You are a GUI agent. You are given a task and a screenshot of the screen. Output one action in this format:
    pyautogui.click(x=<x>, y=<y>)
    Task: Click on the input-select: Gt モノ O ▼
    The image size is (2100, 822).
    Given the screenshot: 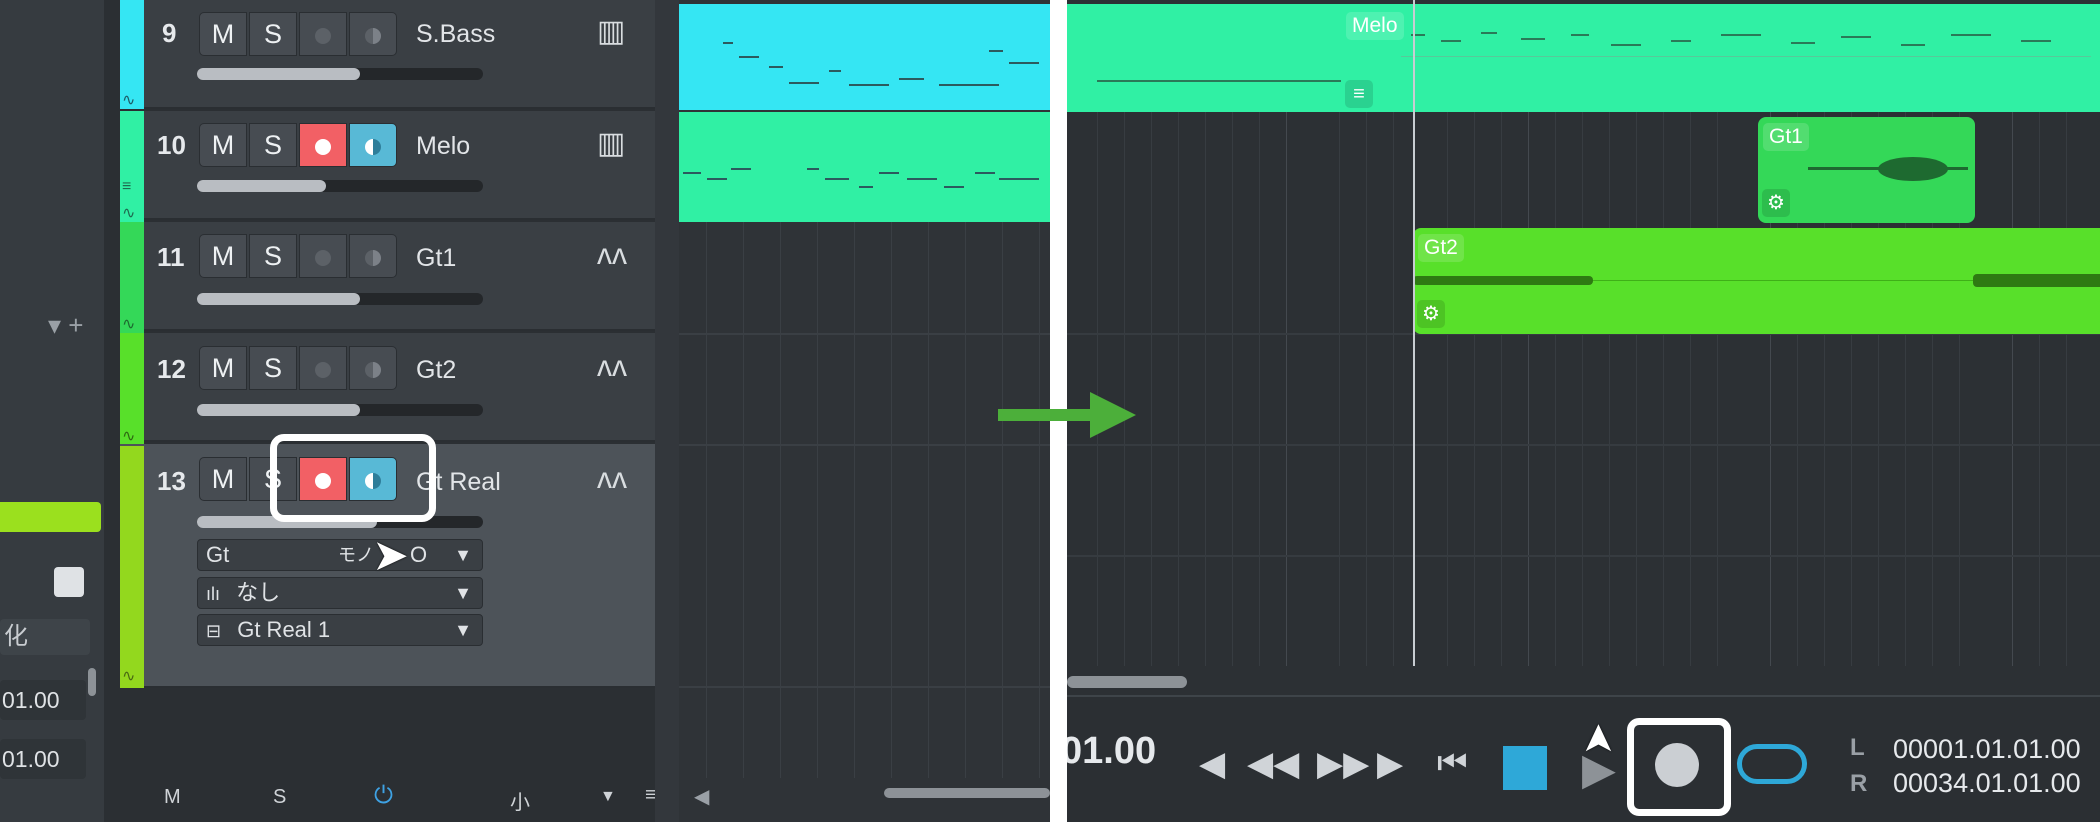 What is the action you would take?
    pyautogui.click(x=340, y=555)
    